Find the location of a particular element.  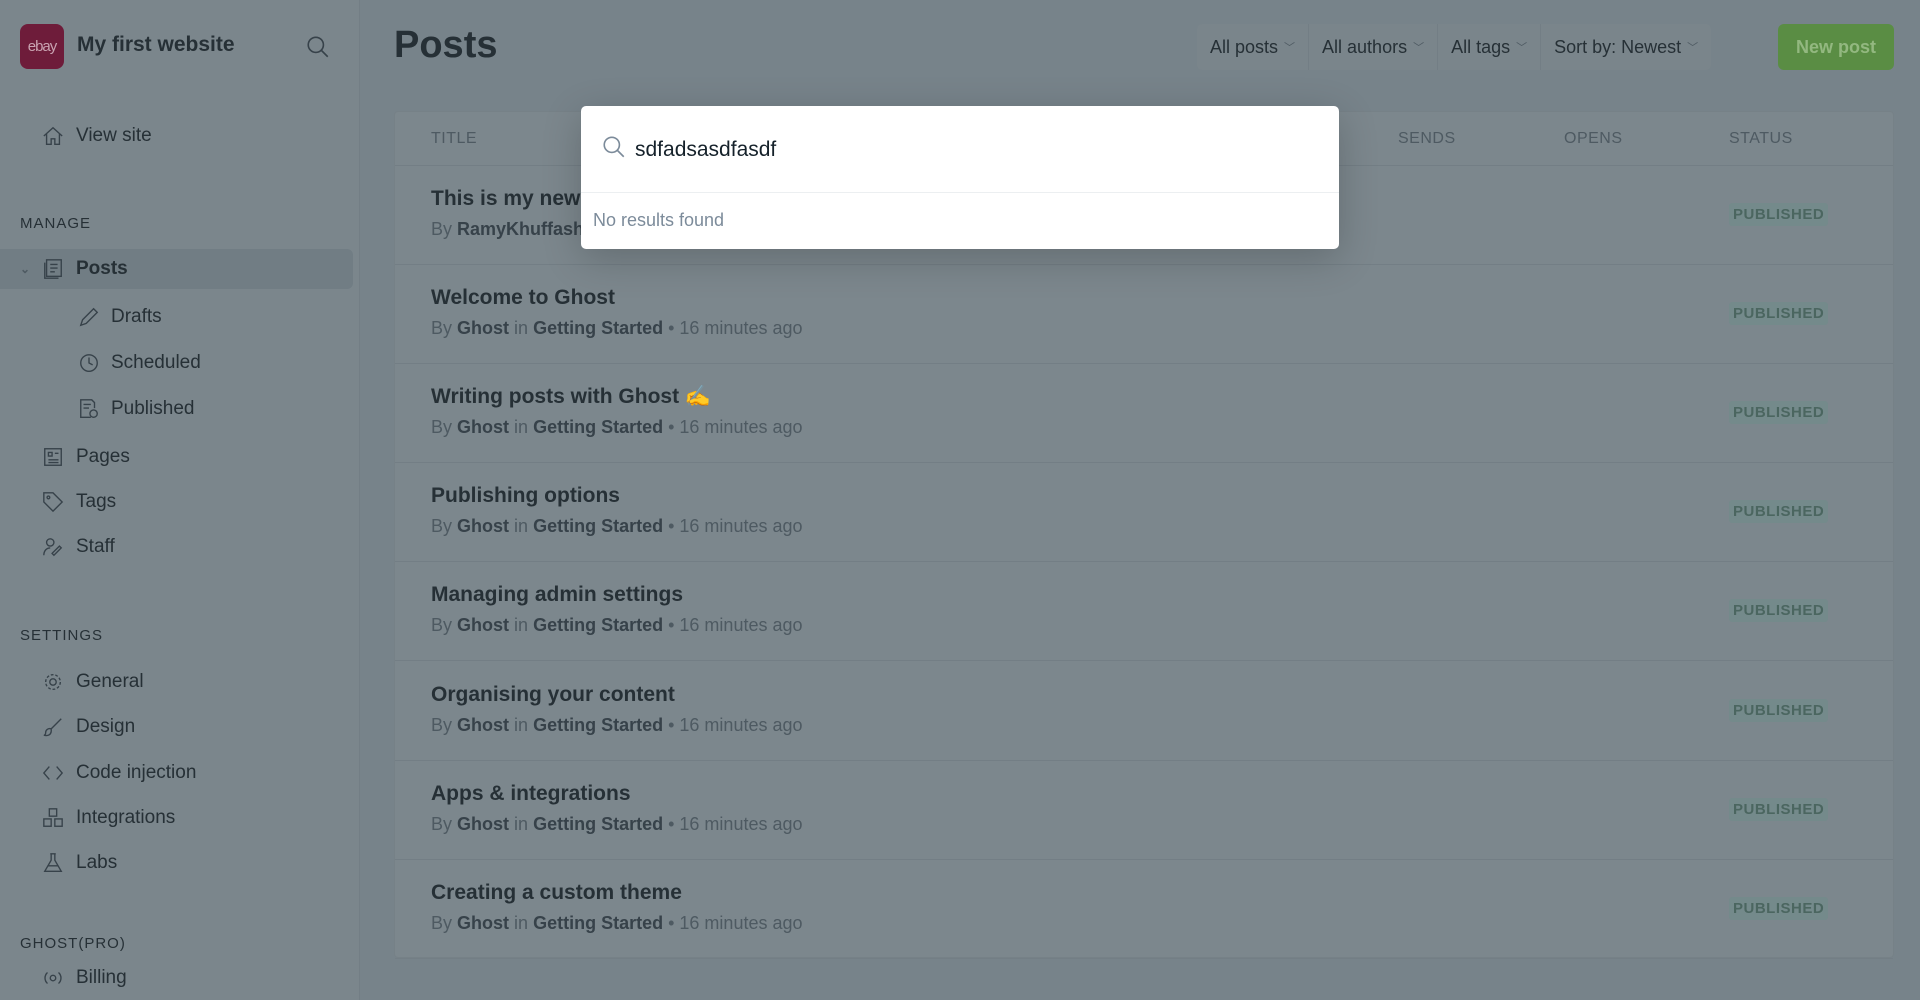

sidebar-item-tags: Tags is located at coordinates (176, 502).